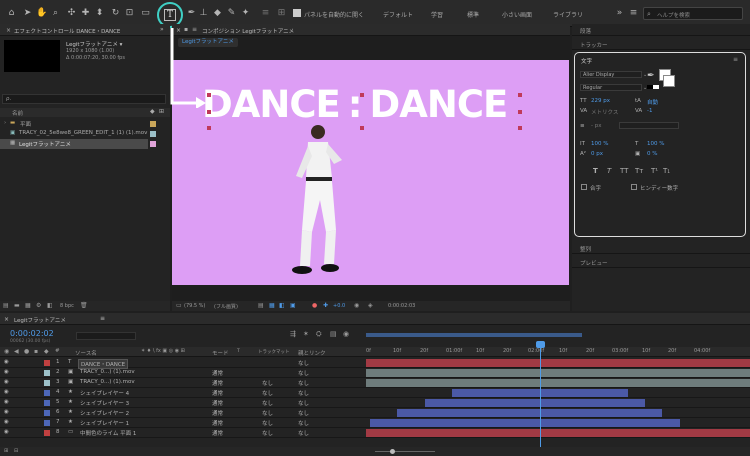  I want to click on layer-name: TRACY_0...) (1).mov, so click(107, 382).